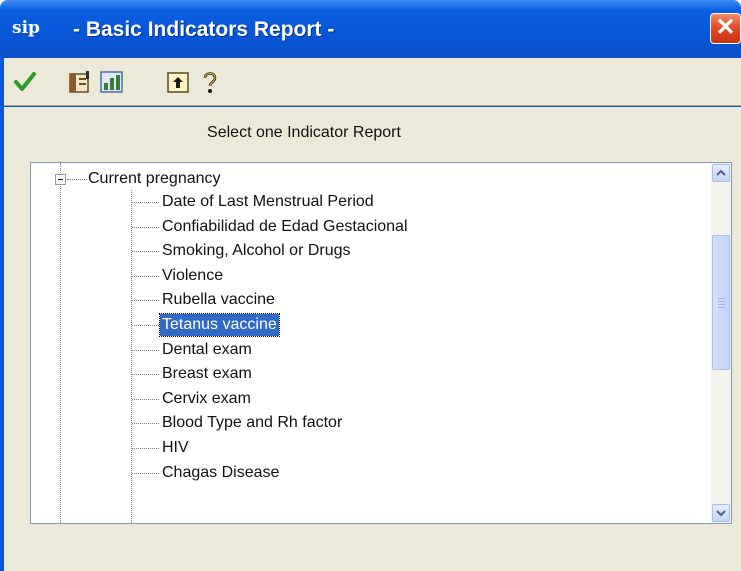  I want to click on tree-item: Blood Type and Rh factor, so click(252, 423).